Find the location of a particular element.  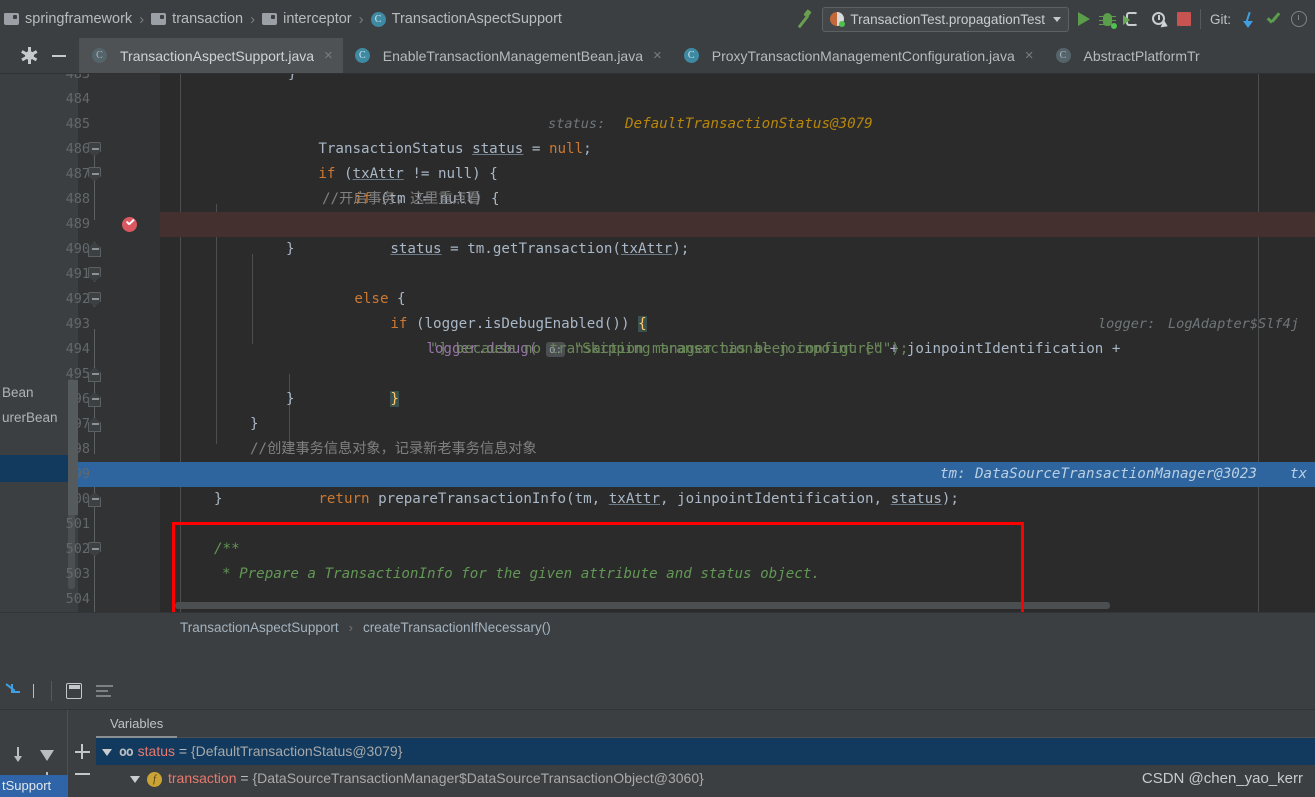

update-project-icon is located at coordinates (1248, 19).